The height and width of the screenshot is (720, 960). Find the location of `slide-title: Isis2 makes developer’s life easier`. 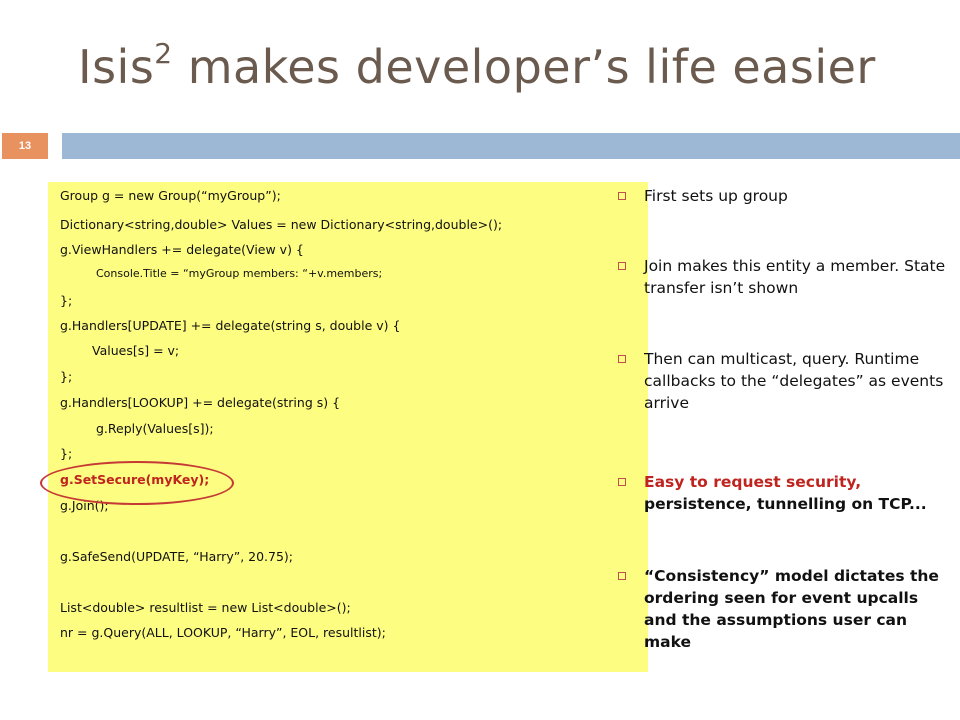

slide-title: Isis2 makes developer’s life easier is located at coordinates (477, 65).